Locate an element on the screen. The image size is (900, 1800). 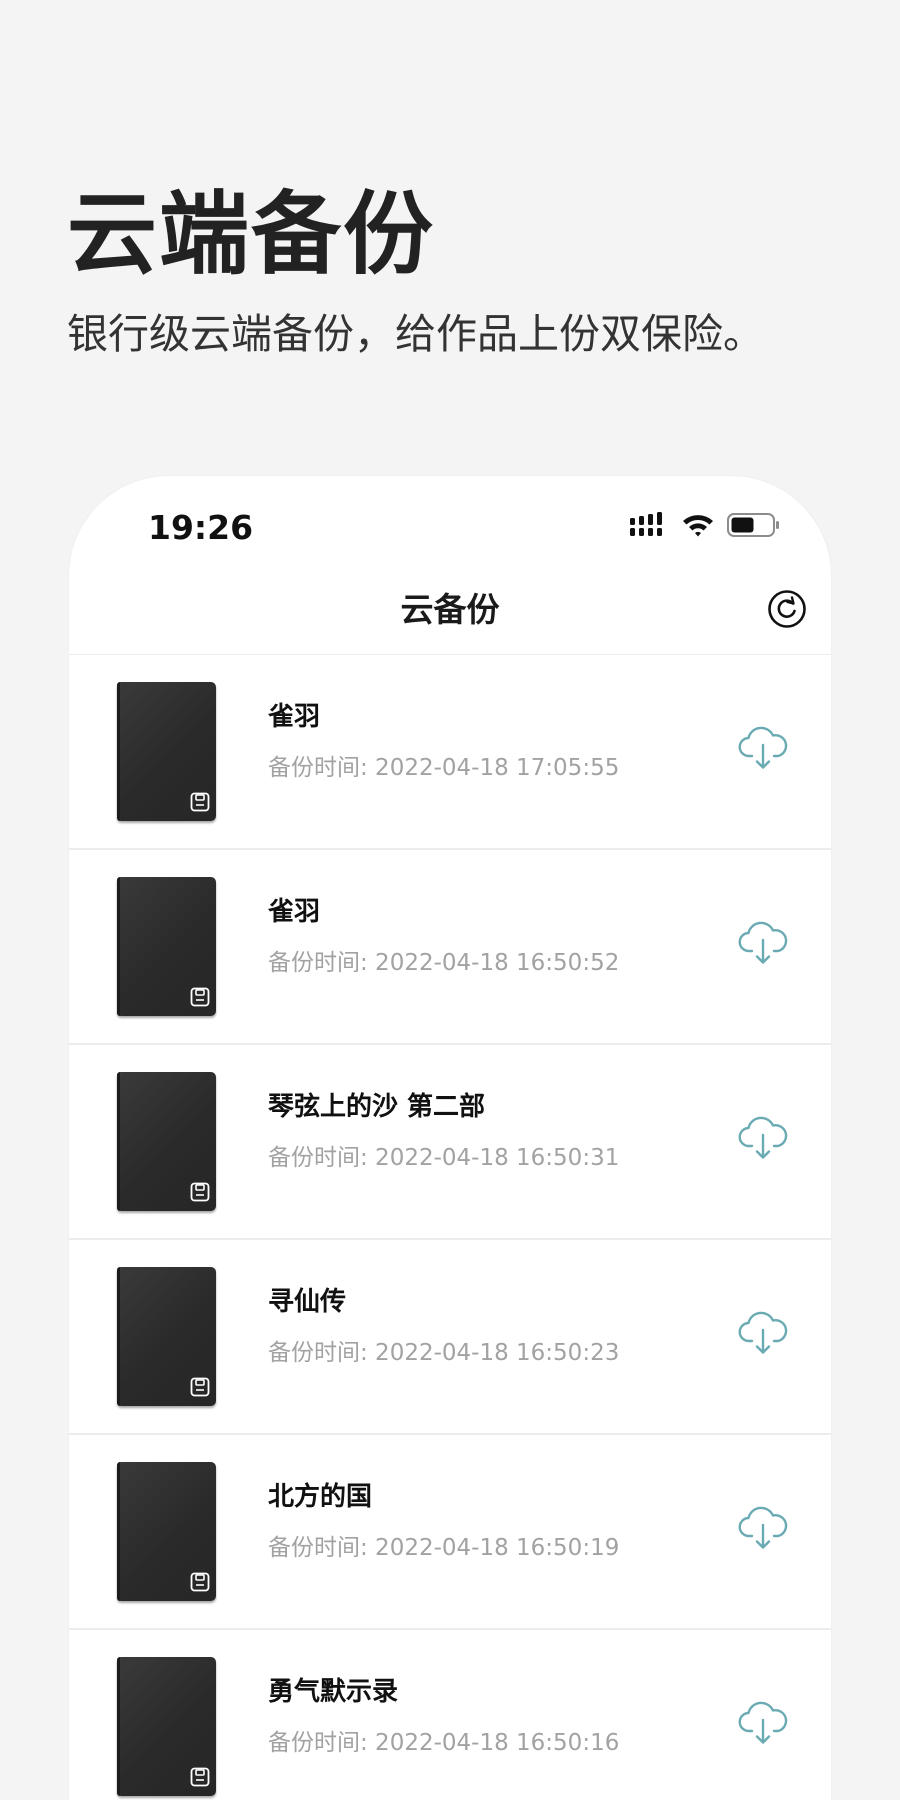
backup-time: 备份时间: 2022-04-18 16:50:19 is located at coordinates (444, 1548).